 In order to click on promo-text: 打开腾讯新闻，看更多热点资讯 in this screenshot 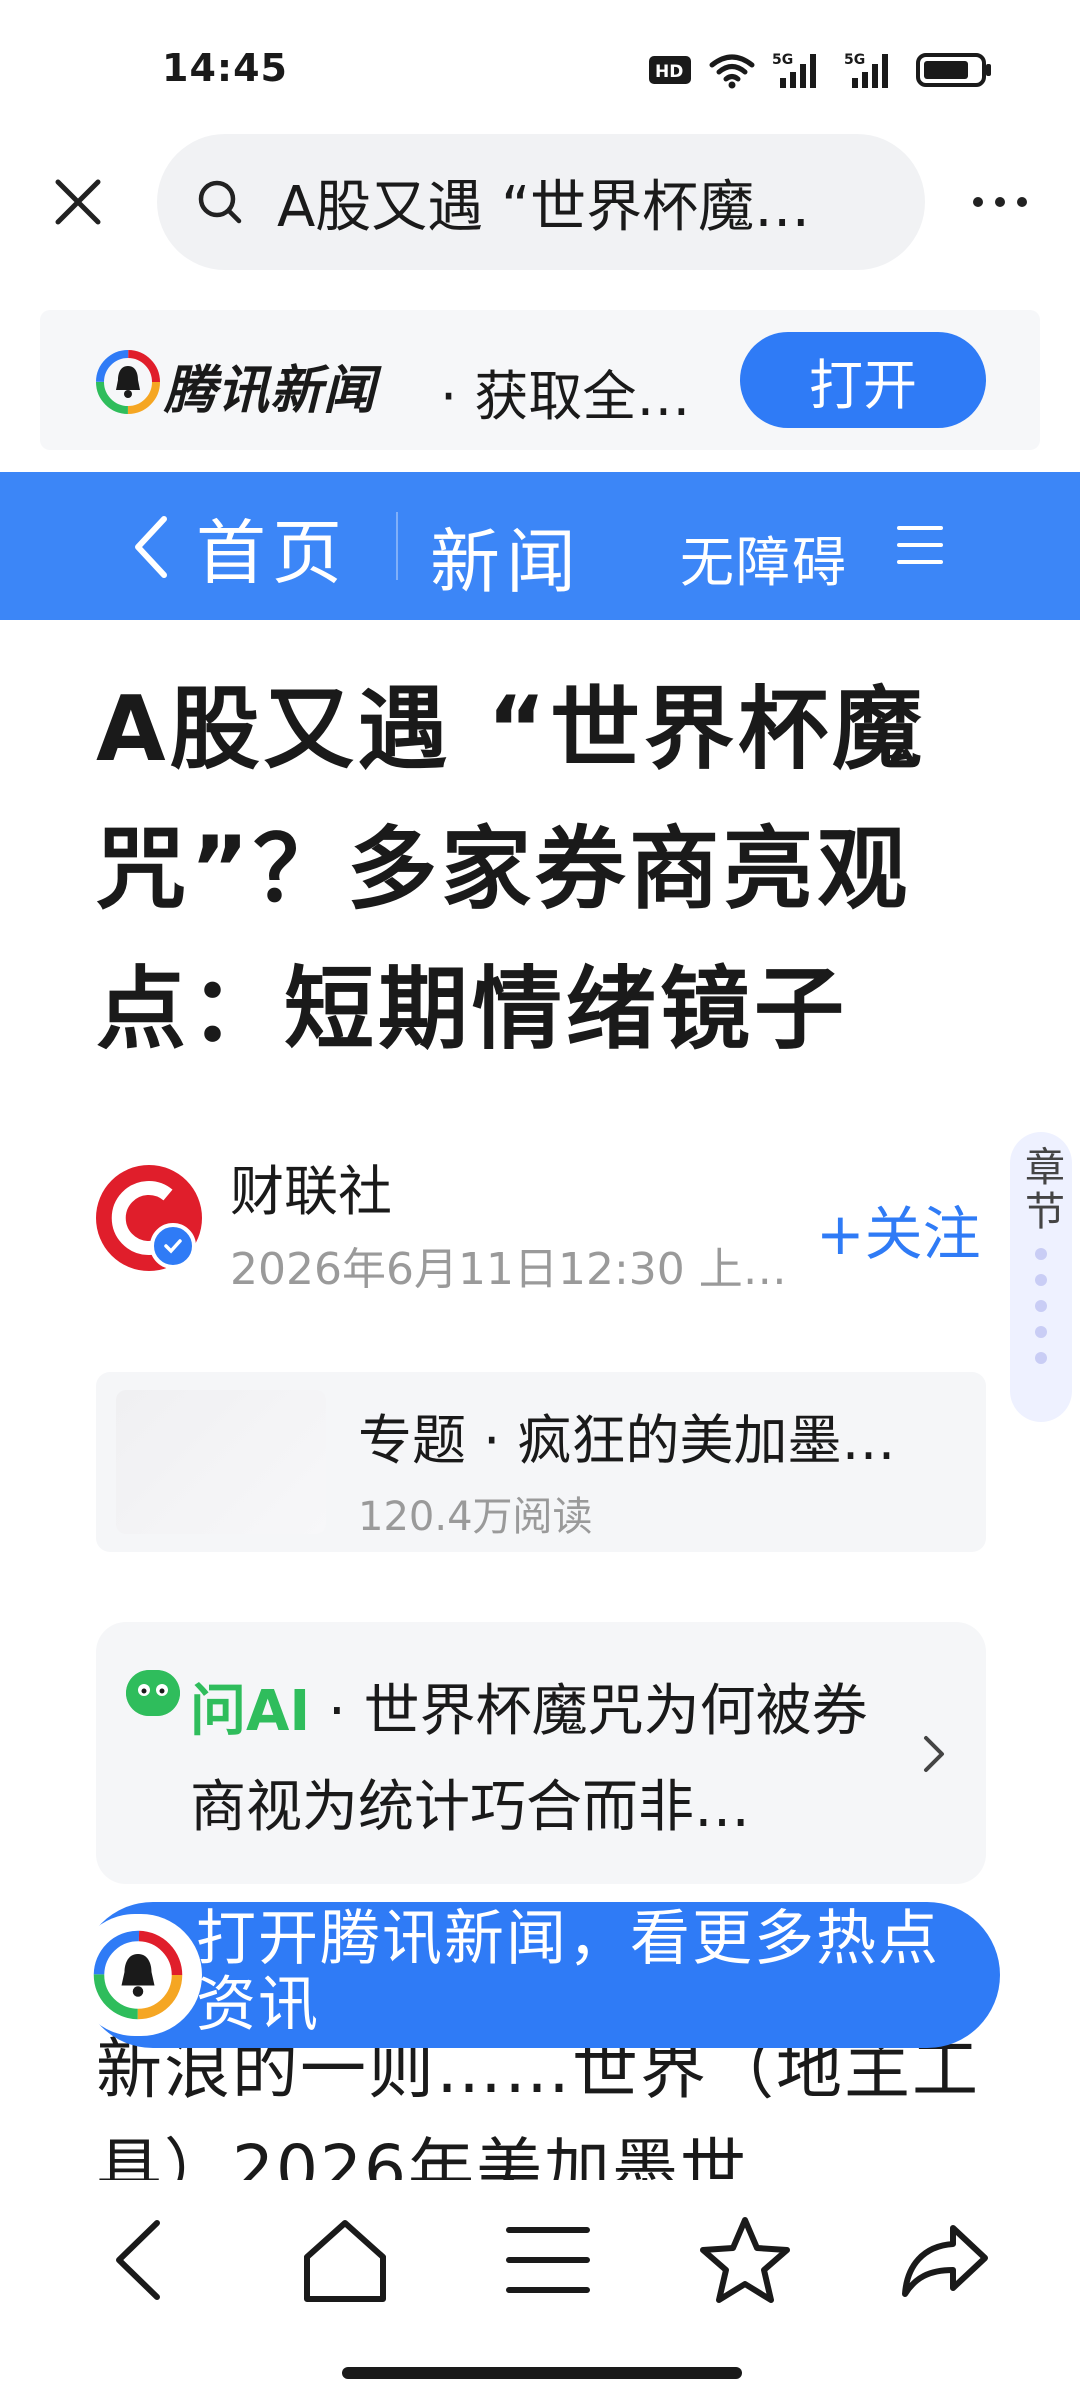, I will do `click(568, 1972)`.